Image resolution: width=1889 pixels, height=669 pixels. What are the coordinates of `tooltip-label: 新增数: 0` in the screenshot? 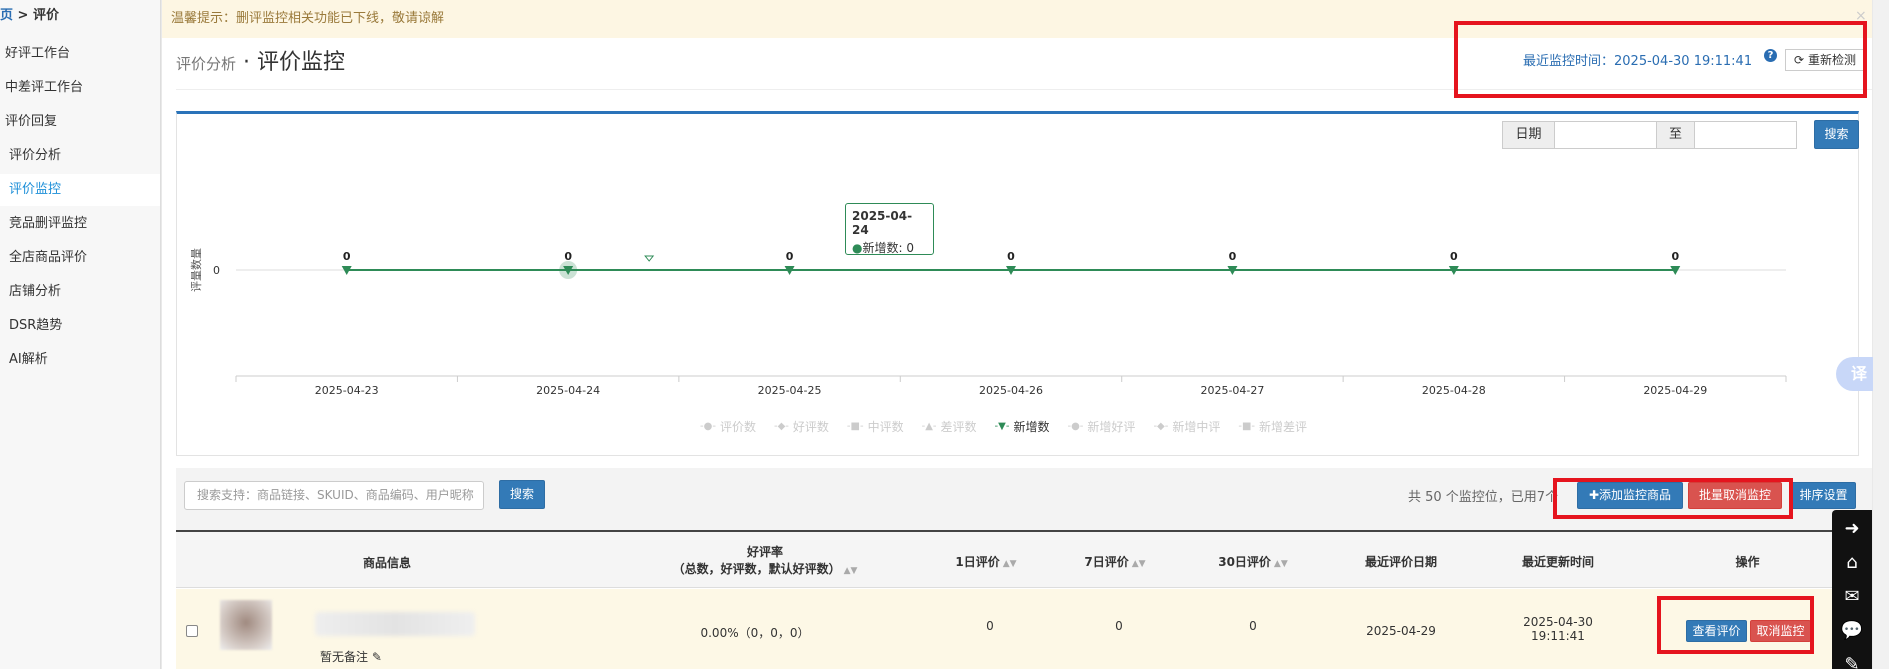 It's located at (888, 248).